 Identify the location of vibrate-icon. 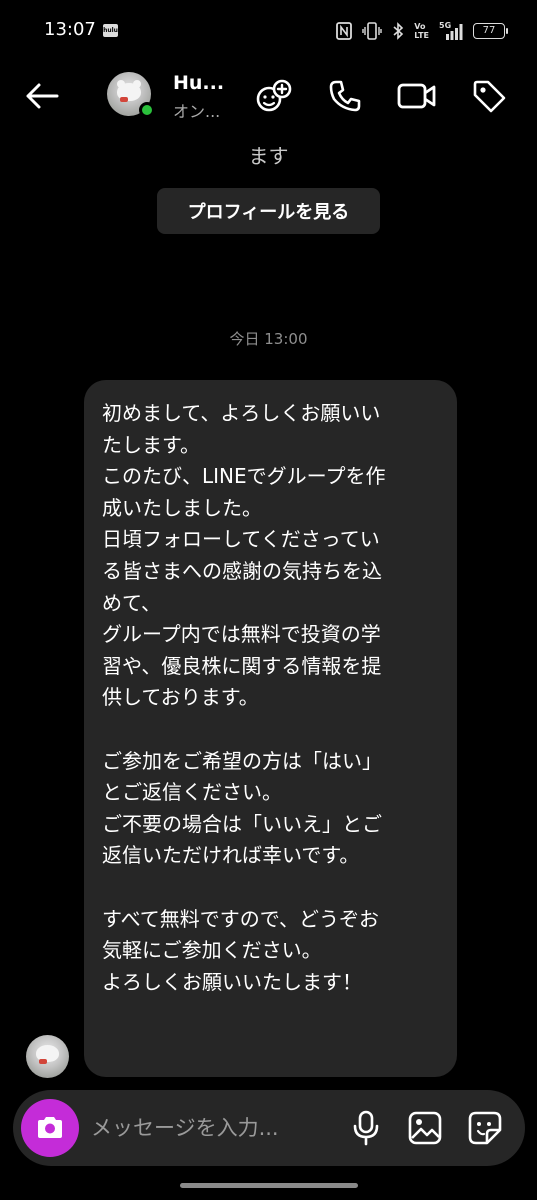
(372, 31).